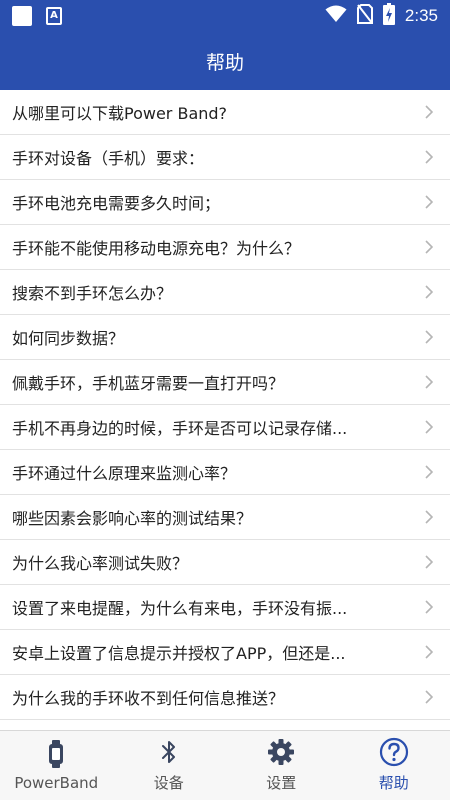  Describe the element at coordinates (225, 157) in the screenshot. I see `faq-item: 手环对设备（手机）要求：` at that location.